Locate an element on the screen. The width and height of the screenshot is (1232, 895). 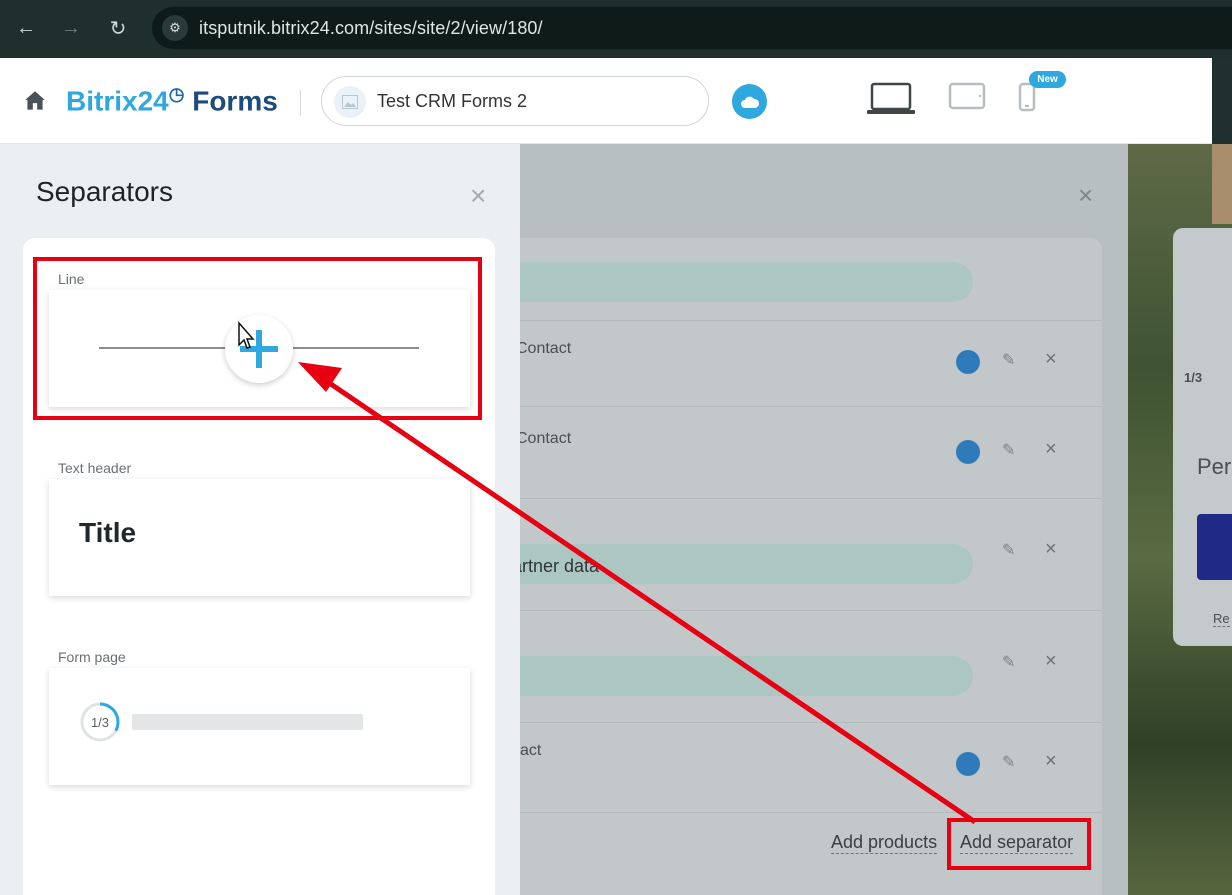
forward-icon: → is located at coordinates (71, 28).